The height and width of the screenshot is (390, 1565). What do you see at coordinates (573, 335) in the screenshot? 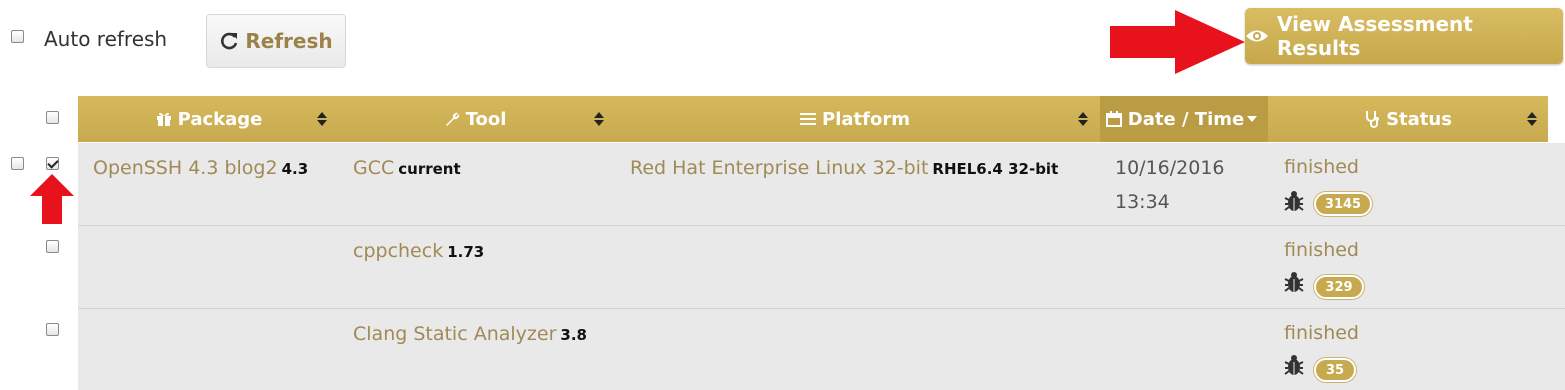
I see `tool-version: 3.8` at bounding box center [573, 335].